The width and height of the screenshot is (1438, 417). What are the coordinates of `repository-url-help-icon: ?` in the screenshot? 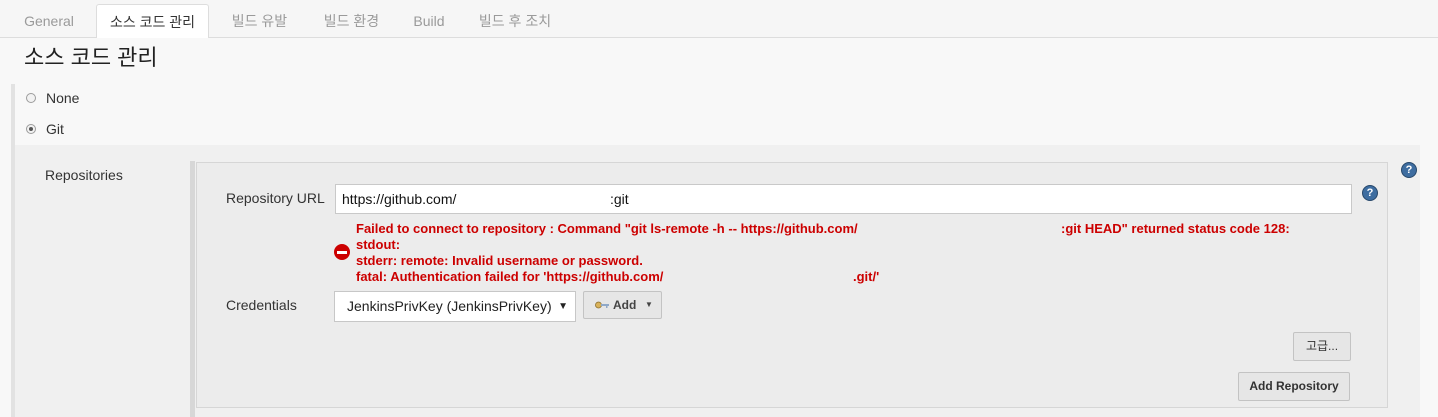 It's located at (1370, 193).